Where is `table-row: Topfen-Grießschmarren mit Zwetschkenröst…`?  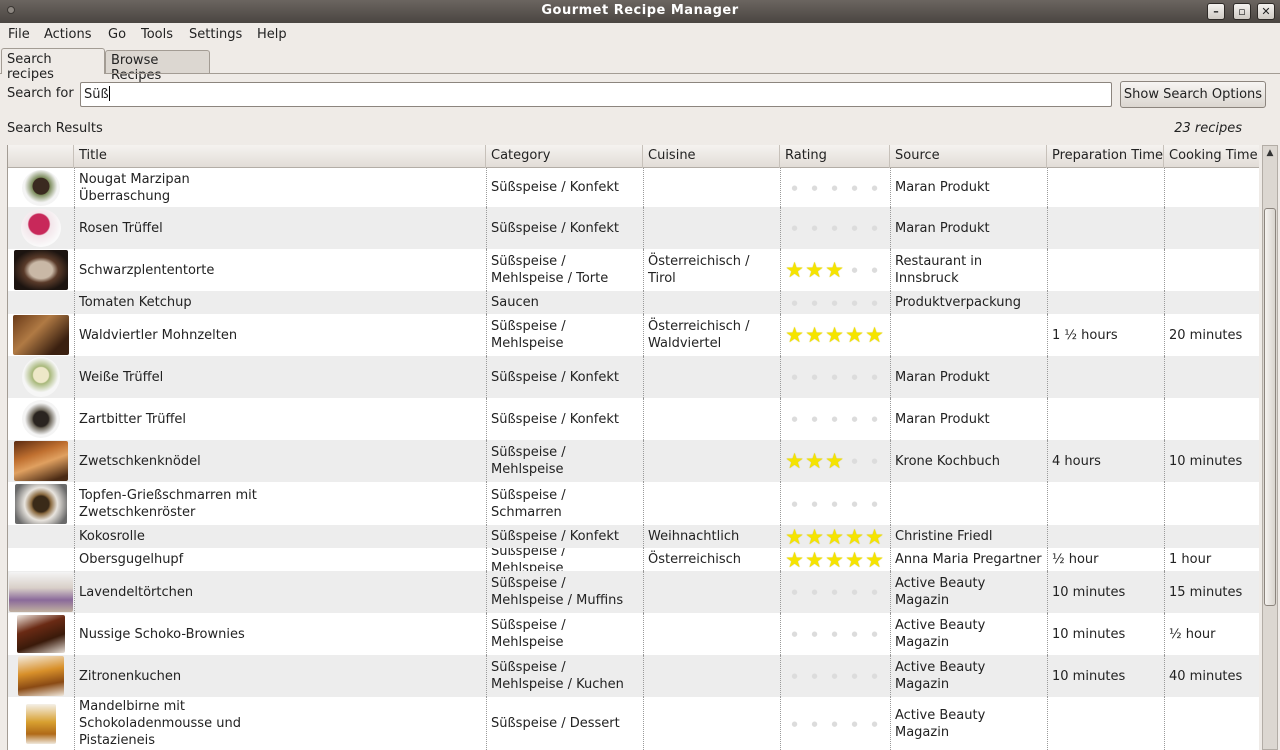 table-row: Topfen-Grießschmarren mit Zwetschkenröst… is located at coordinates (633, 503).